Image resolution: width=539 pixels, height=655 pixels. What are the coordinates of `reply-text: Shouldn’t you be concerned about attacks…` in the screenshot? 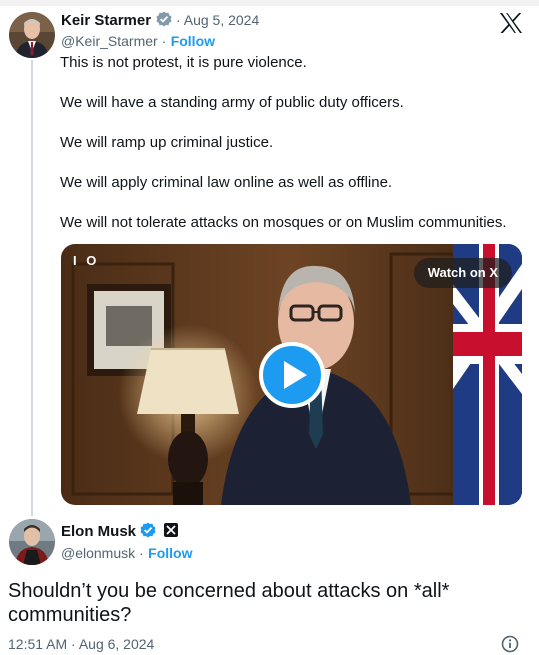 It's located at (229, 603).